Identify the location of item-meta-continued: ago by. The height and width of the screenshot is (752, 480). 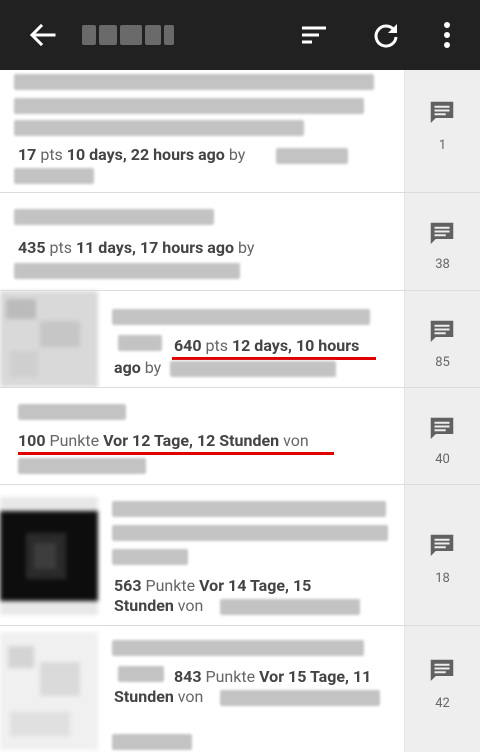
(138, 367).